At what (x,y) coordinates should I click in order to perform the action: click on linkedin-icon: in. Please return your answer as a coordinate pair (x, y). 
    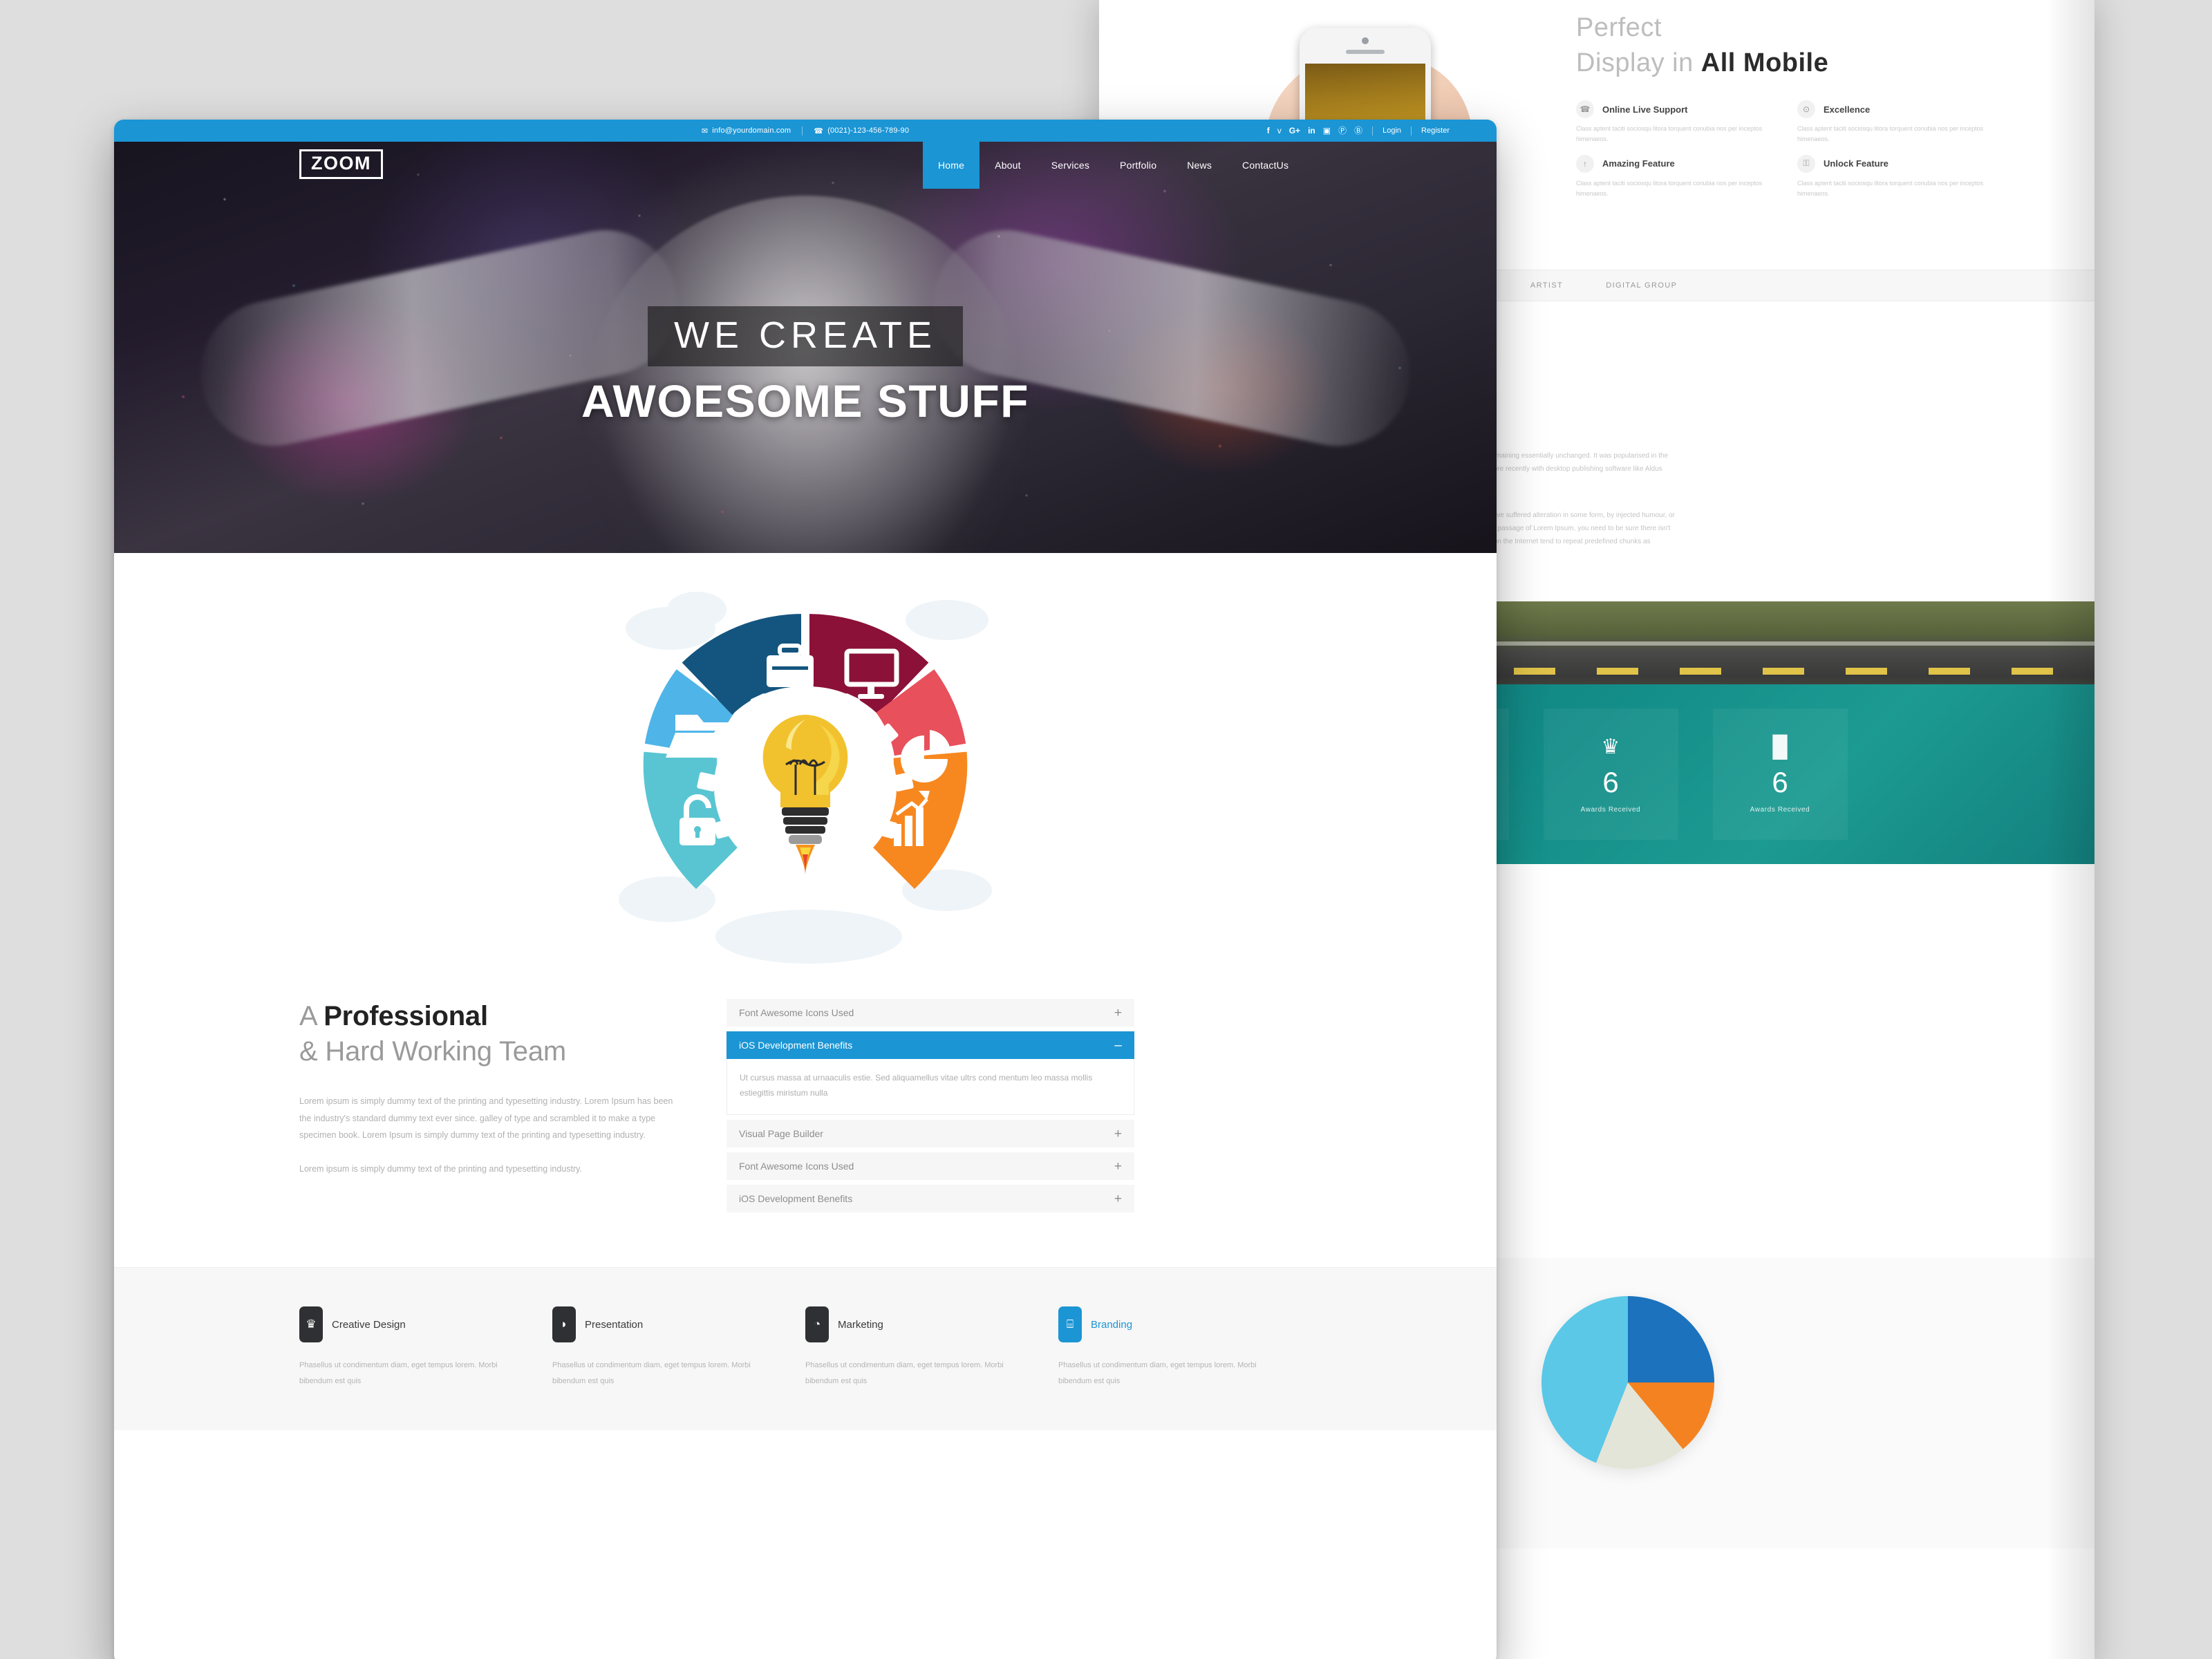
    Looking at the image, I should click on (1311, 130).